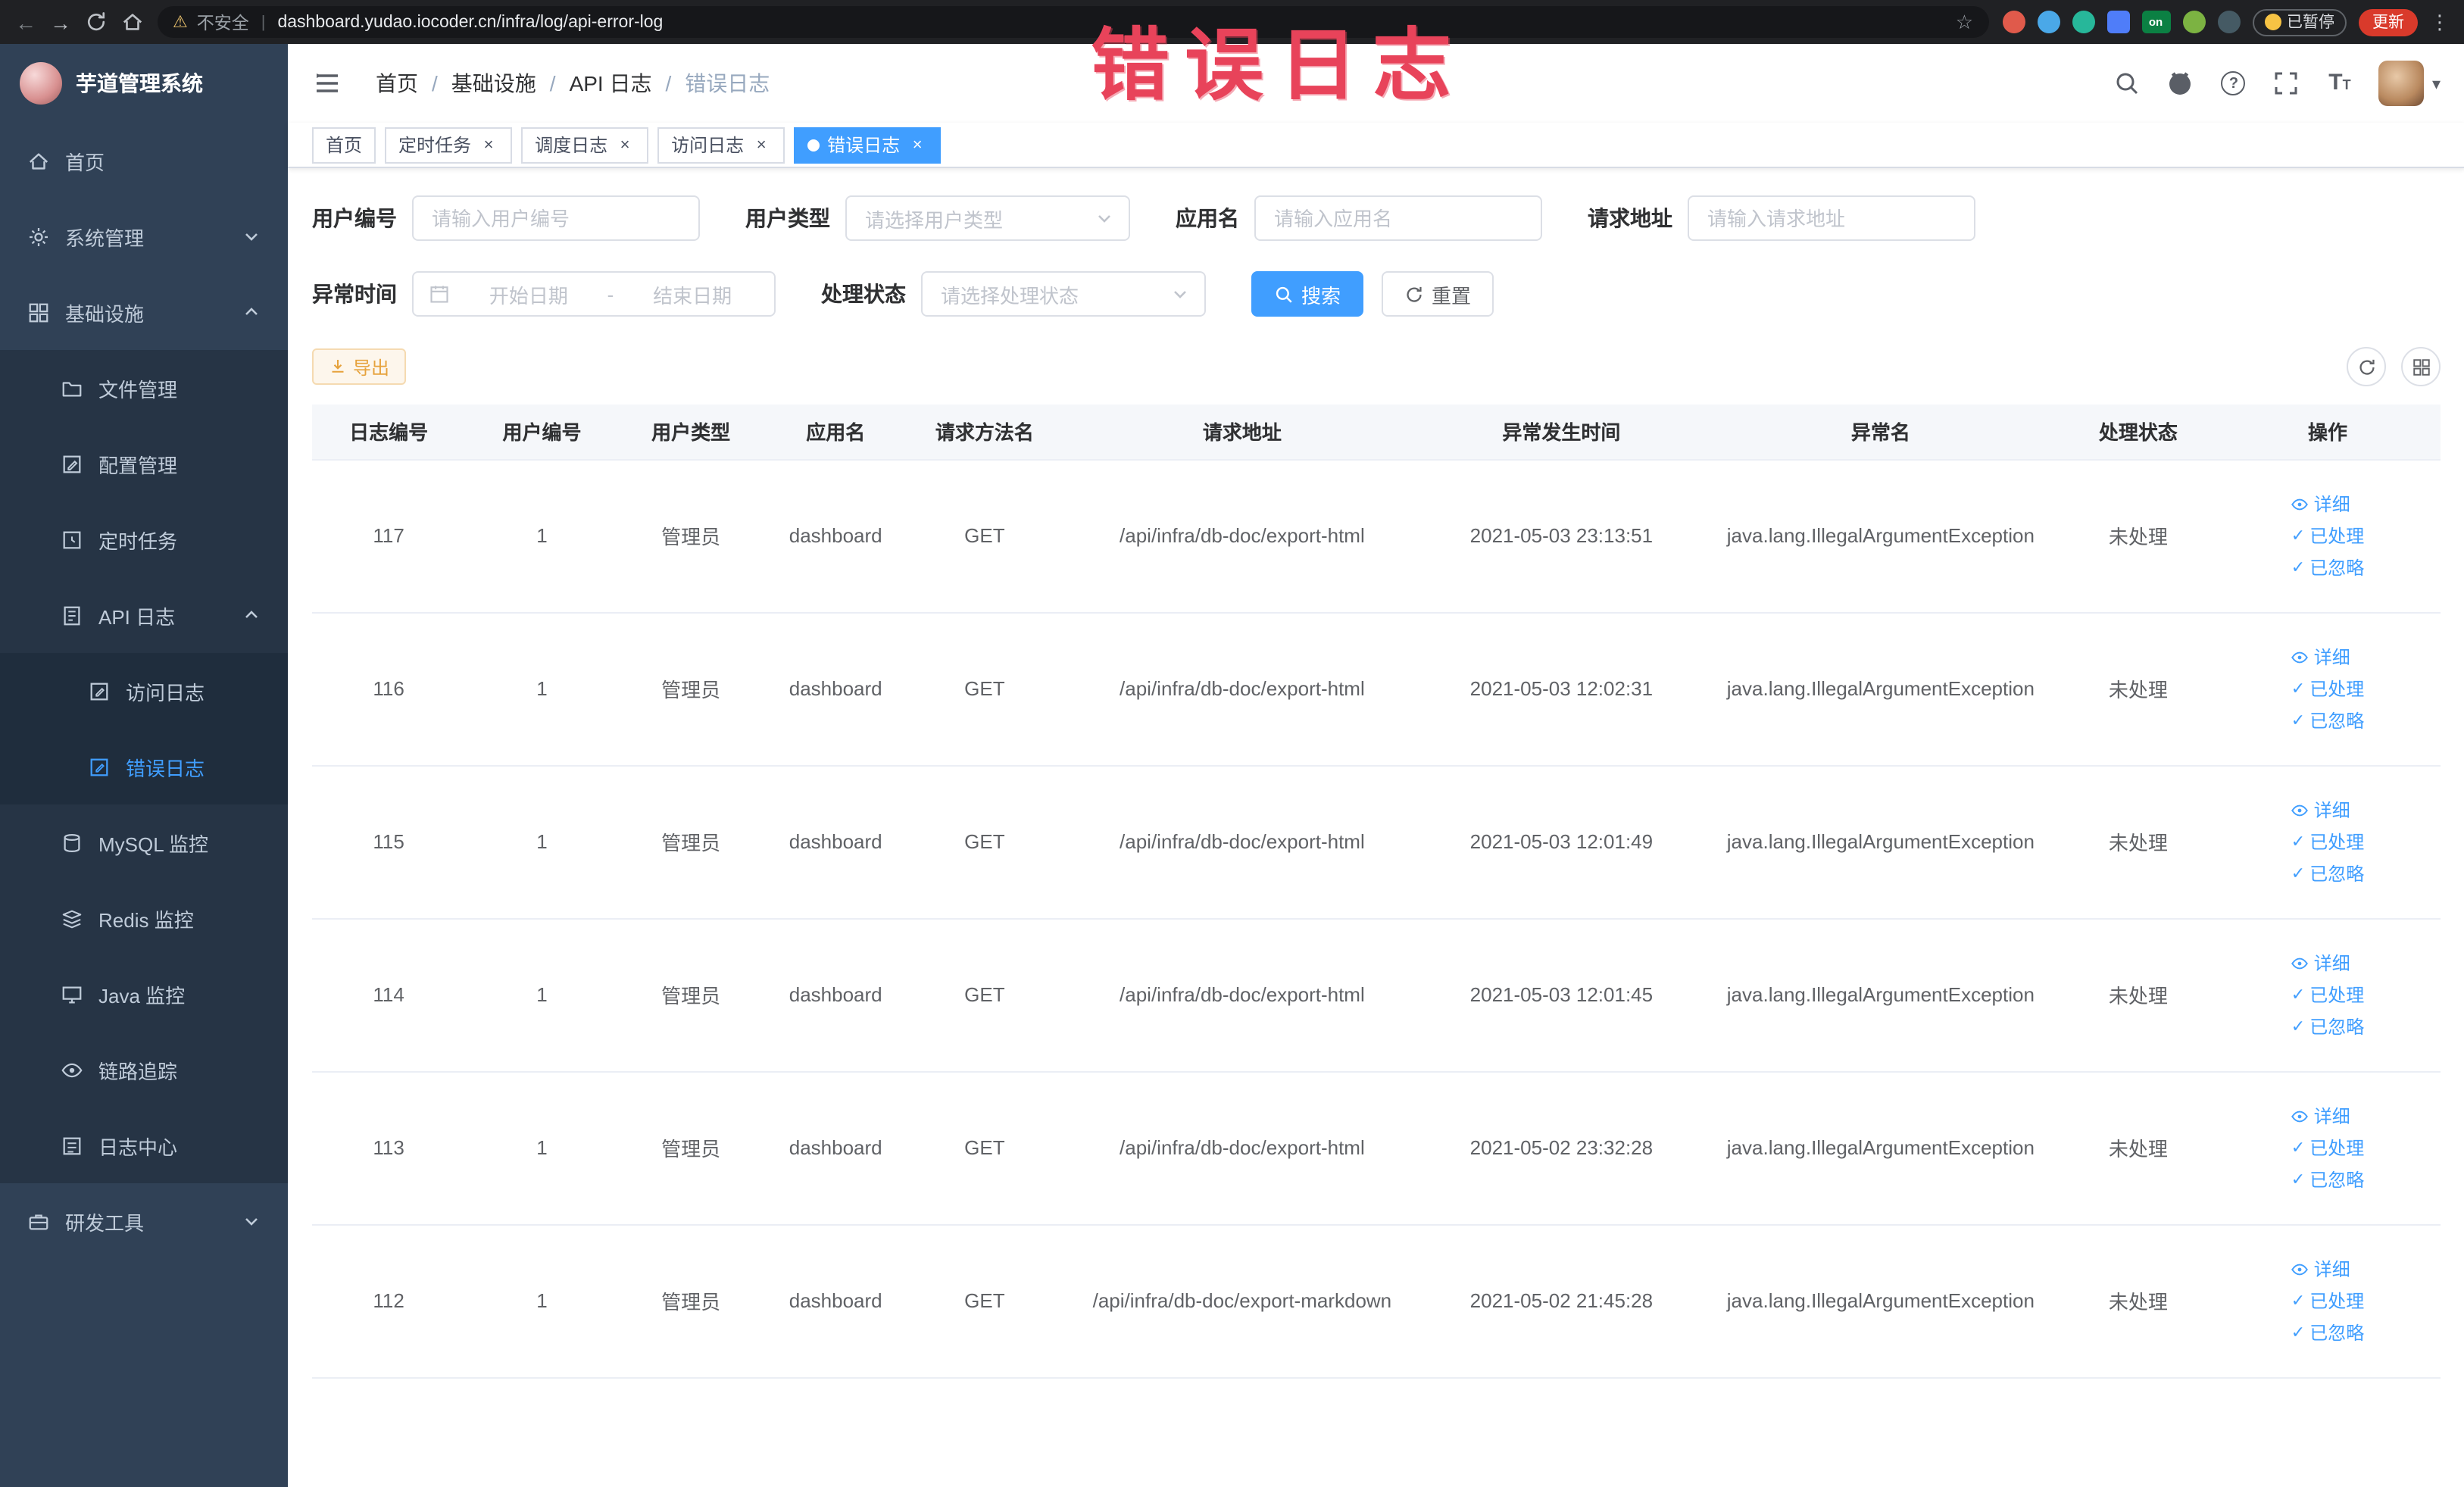  I want to click on hamburger-icon, so click(327, 83).